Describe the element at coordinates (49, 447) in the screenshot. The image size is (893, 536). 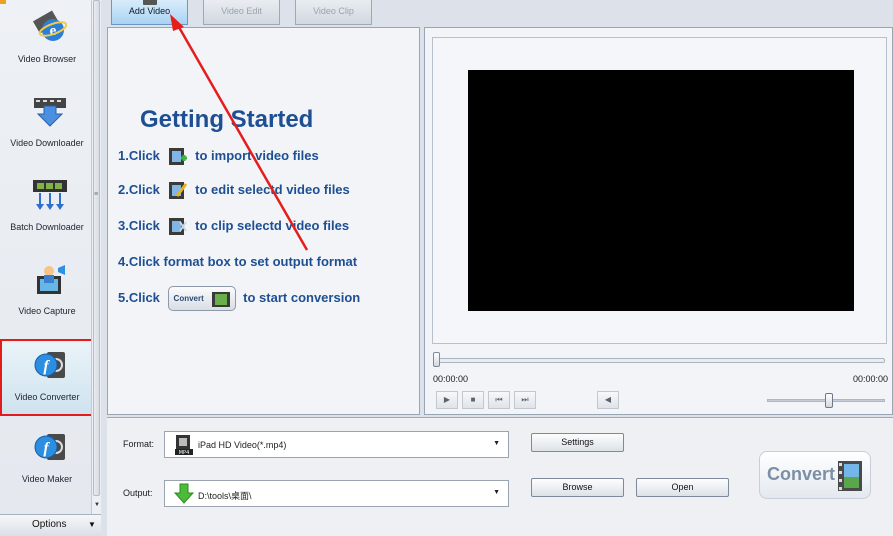
I see `video-maker-icon: f` at that location.